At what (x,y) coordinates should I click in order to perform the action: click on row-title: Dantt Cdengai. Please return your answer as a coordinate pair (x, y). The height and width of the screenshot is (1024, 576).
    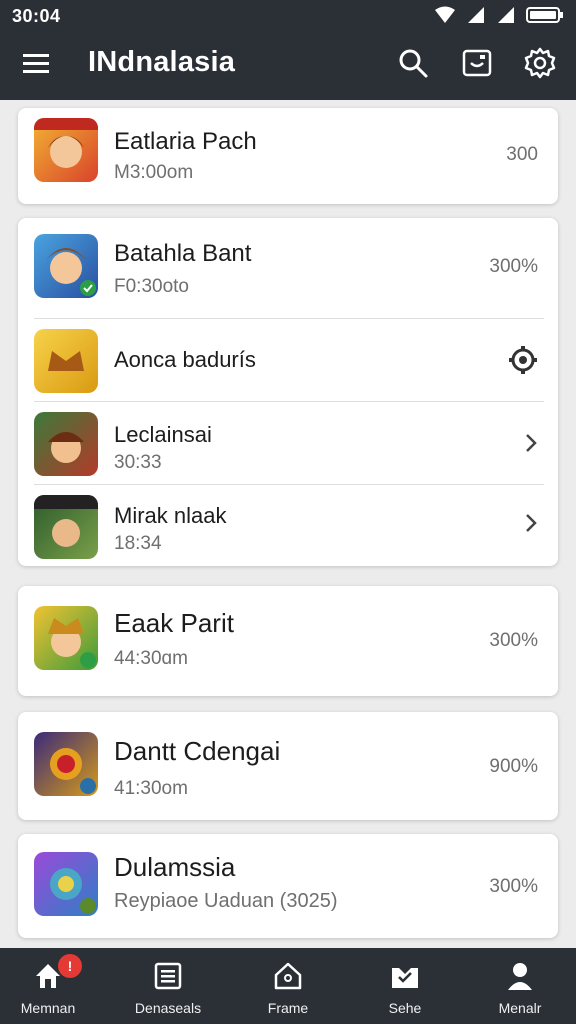
    Looking at the image, I should click on (197, 751).